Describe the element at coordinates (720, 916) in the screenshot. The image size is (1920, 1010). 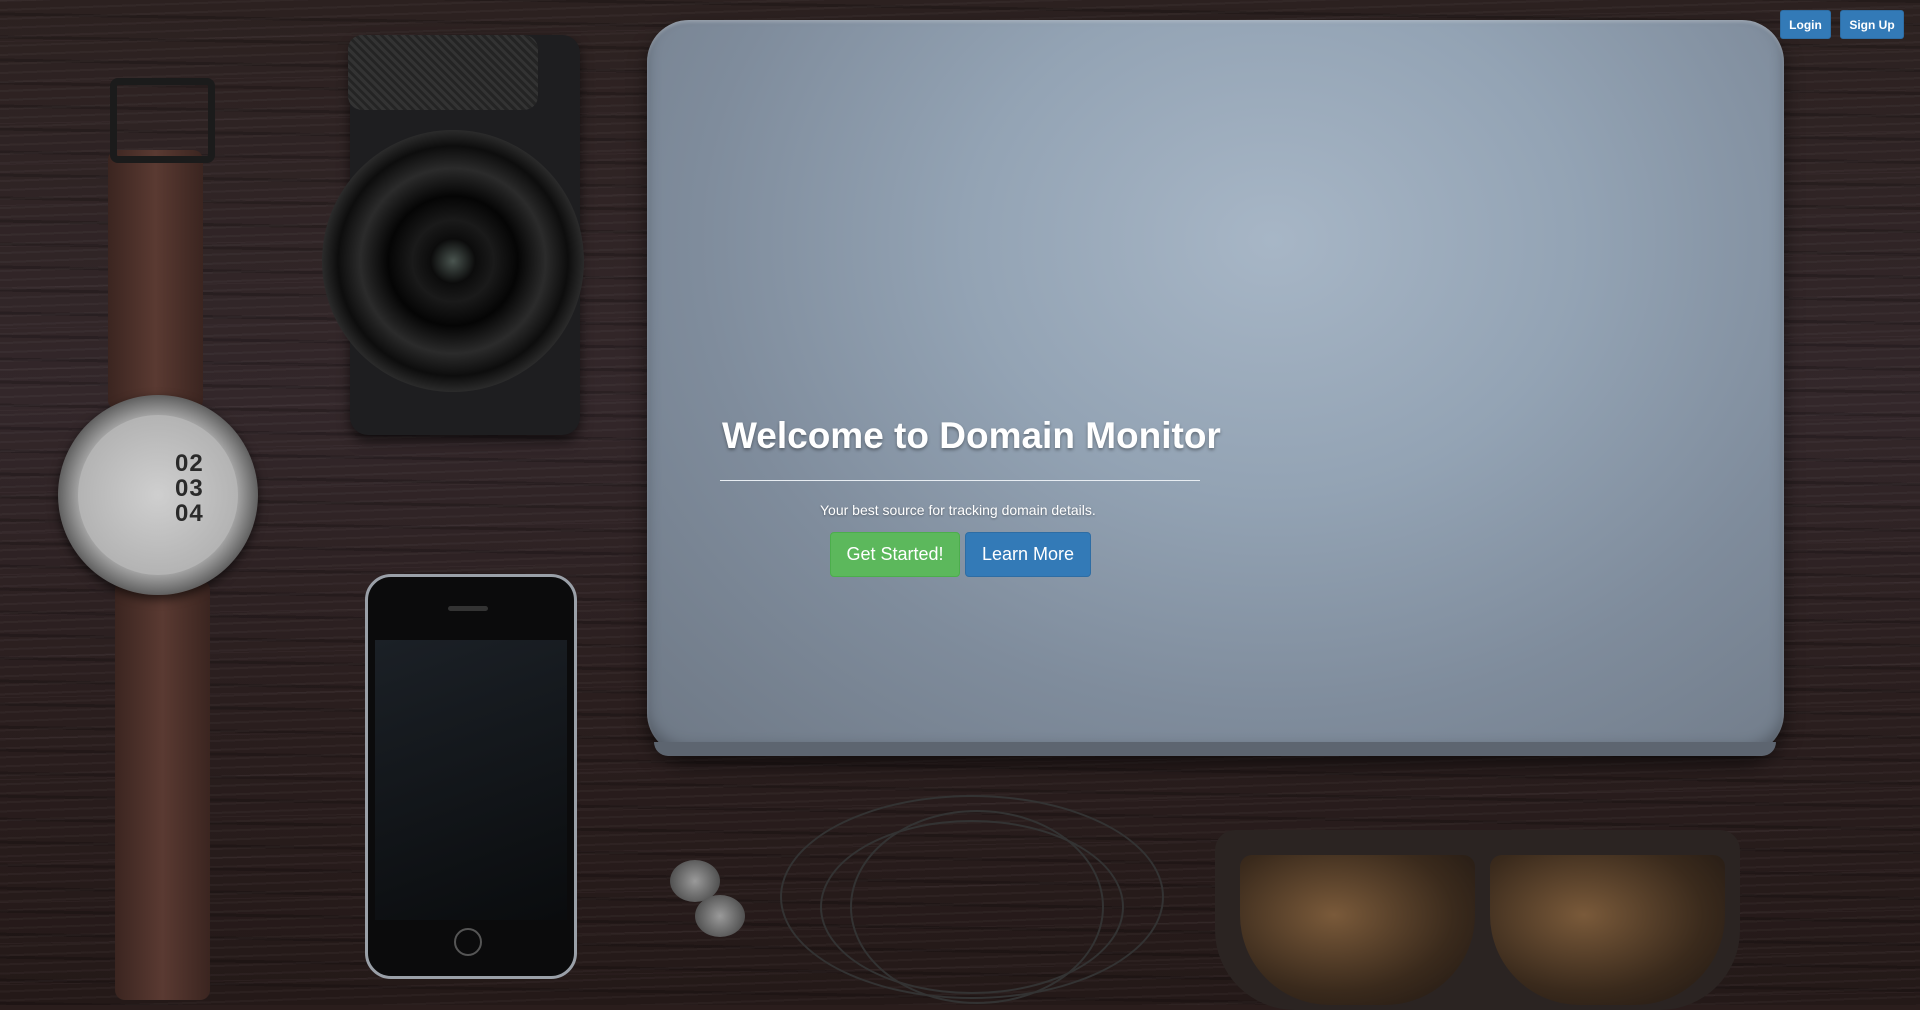
I see `earbud` at that location.